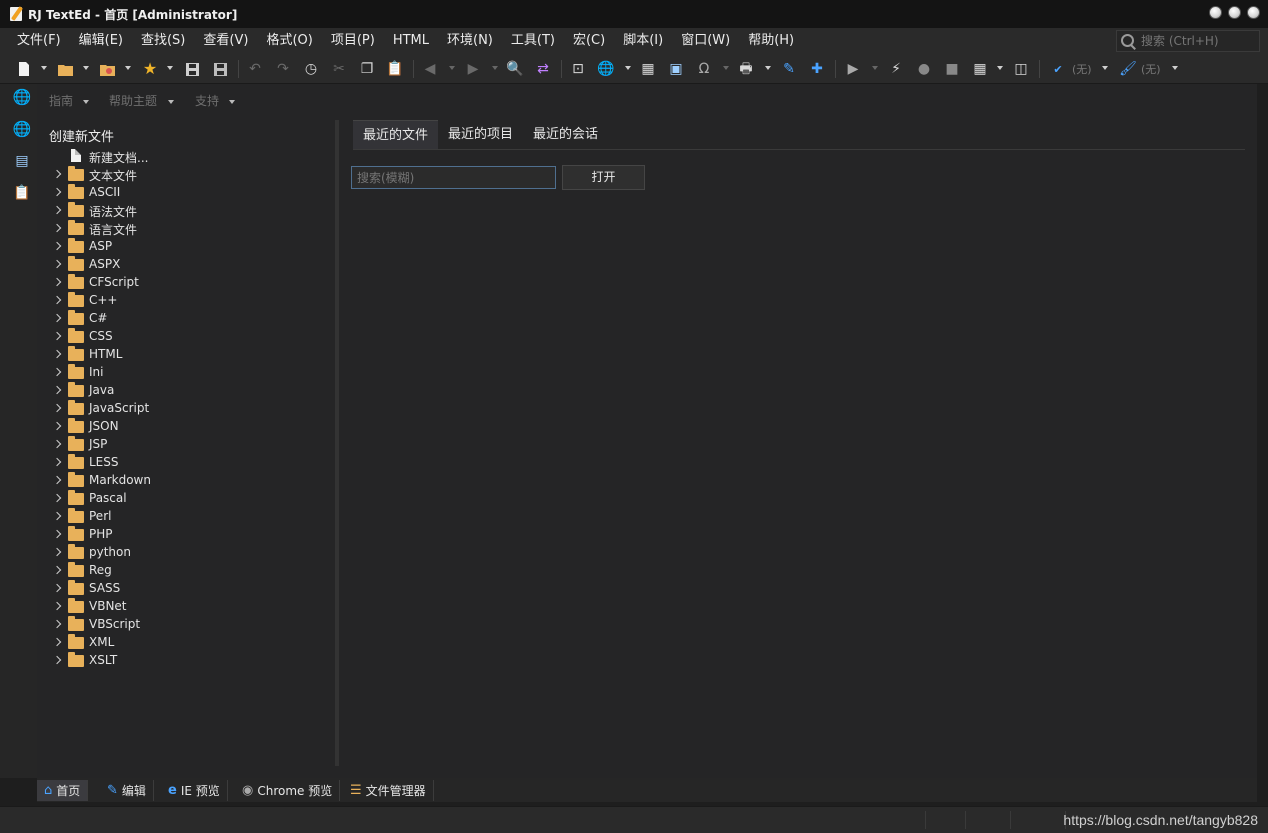 This screenshot has width=1268, height=833. I want to click on open-button: 打开, so click(603, 177).